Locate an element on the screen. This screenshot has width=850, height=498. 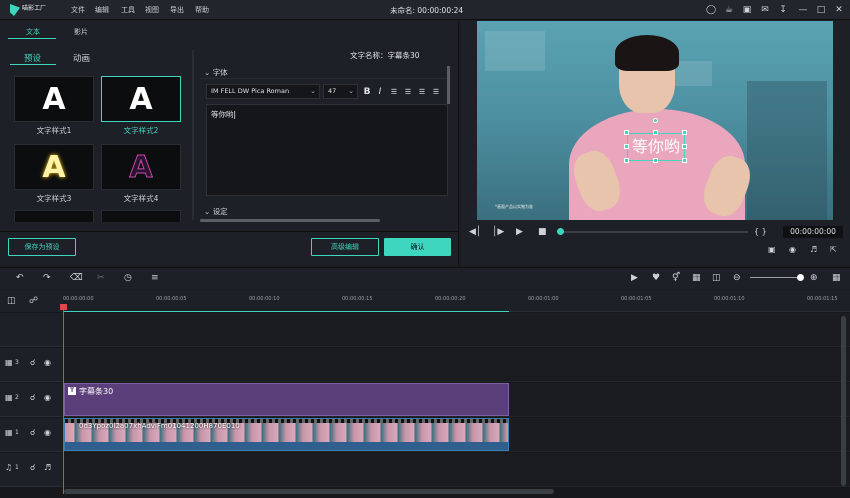
add-track-icon: ◫ is located at coordinates (11, 301).